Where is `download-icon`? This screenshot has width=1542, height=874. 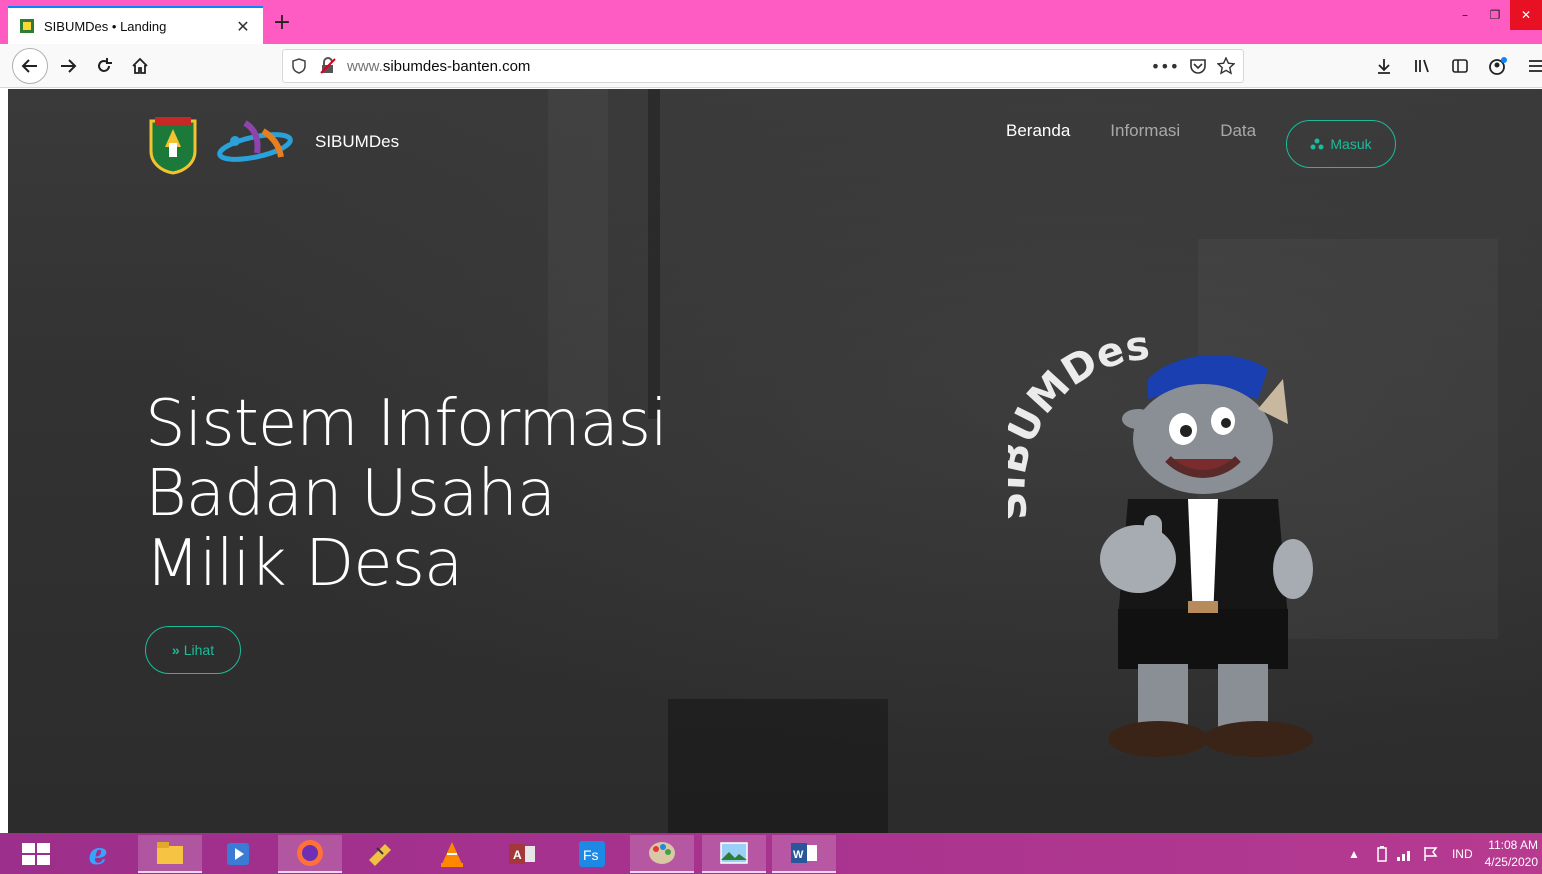
download-icon is located at coordinates (1384, 66).